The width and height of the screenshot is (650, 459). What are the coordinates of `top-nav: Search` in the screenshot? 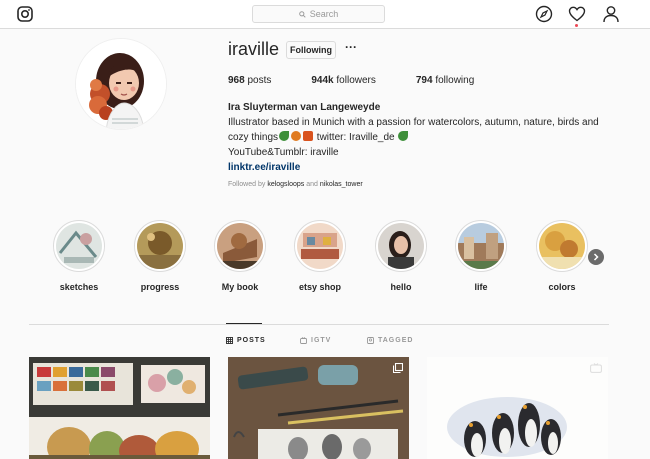 It's located at (325, 14).